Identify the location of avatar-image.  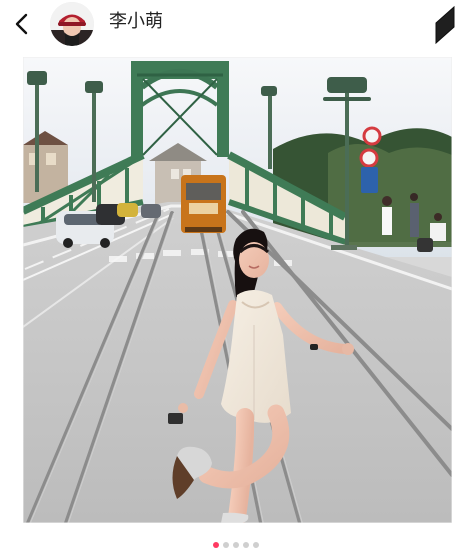
(72, 24).